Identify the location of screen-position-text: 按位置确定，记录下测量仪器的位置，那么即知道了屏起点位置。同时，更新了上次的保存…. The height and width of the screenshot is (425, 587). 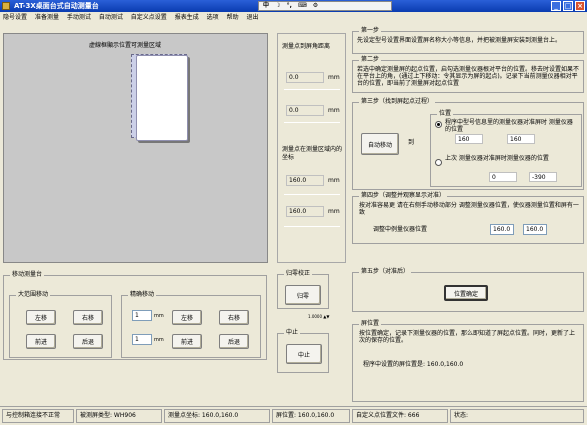
(467, 337).